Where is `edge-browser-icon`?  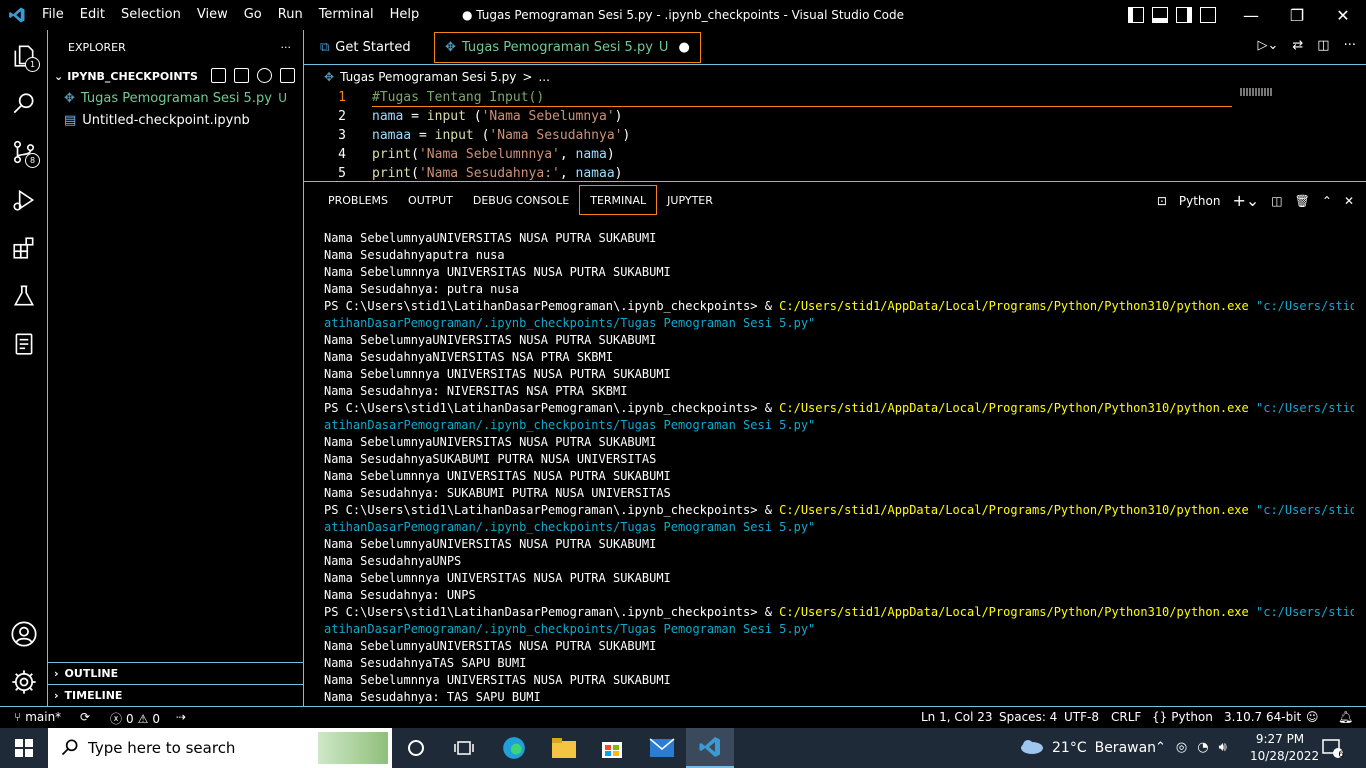 edge-browser-icon is located at coordinates (514, 748).